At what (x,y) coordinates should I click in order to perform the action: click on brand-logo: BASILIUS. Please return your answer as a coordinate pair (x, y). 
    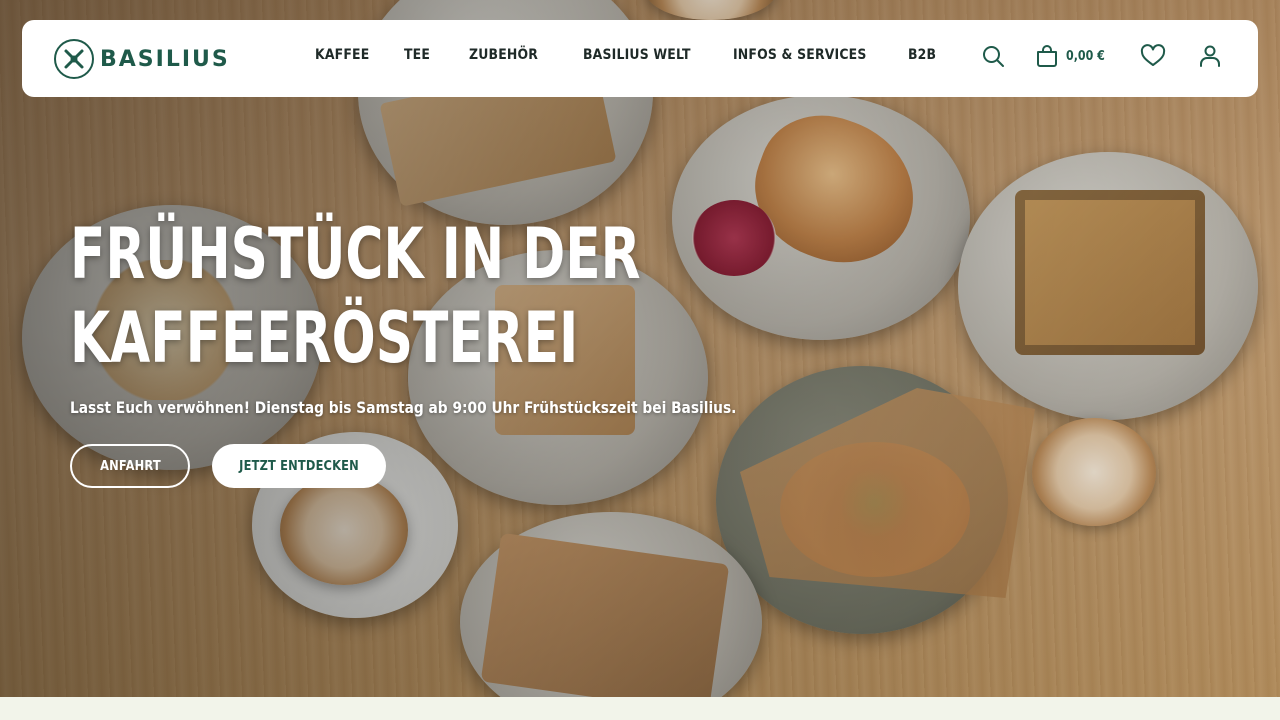
    Looking at the image, I should click on (142, 59).